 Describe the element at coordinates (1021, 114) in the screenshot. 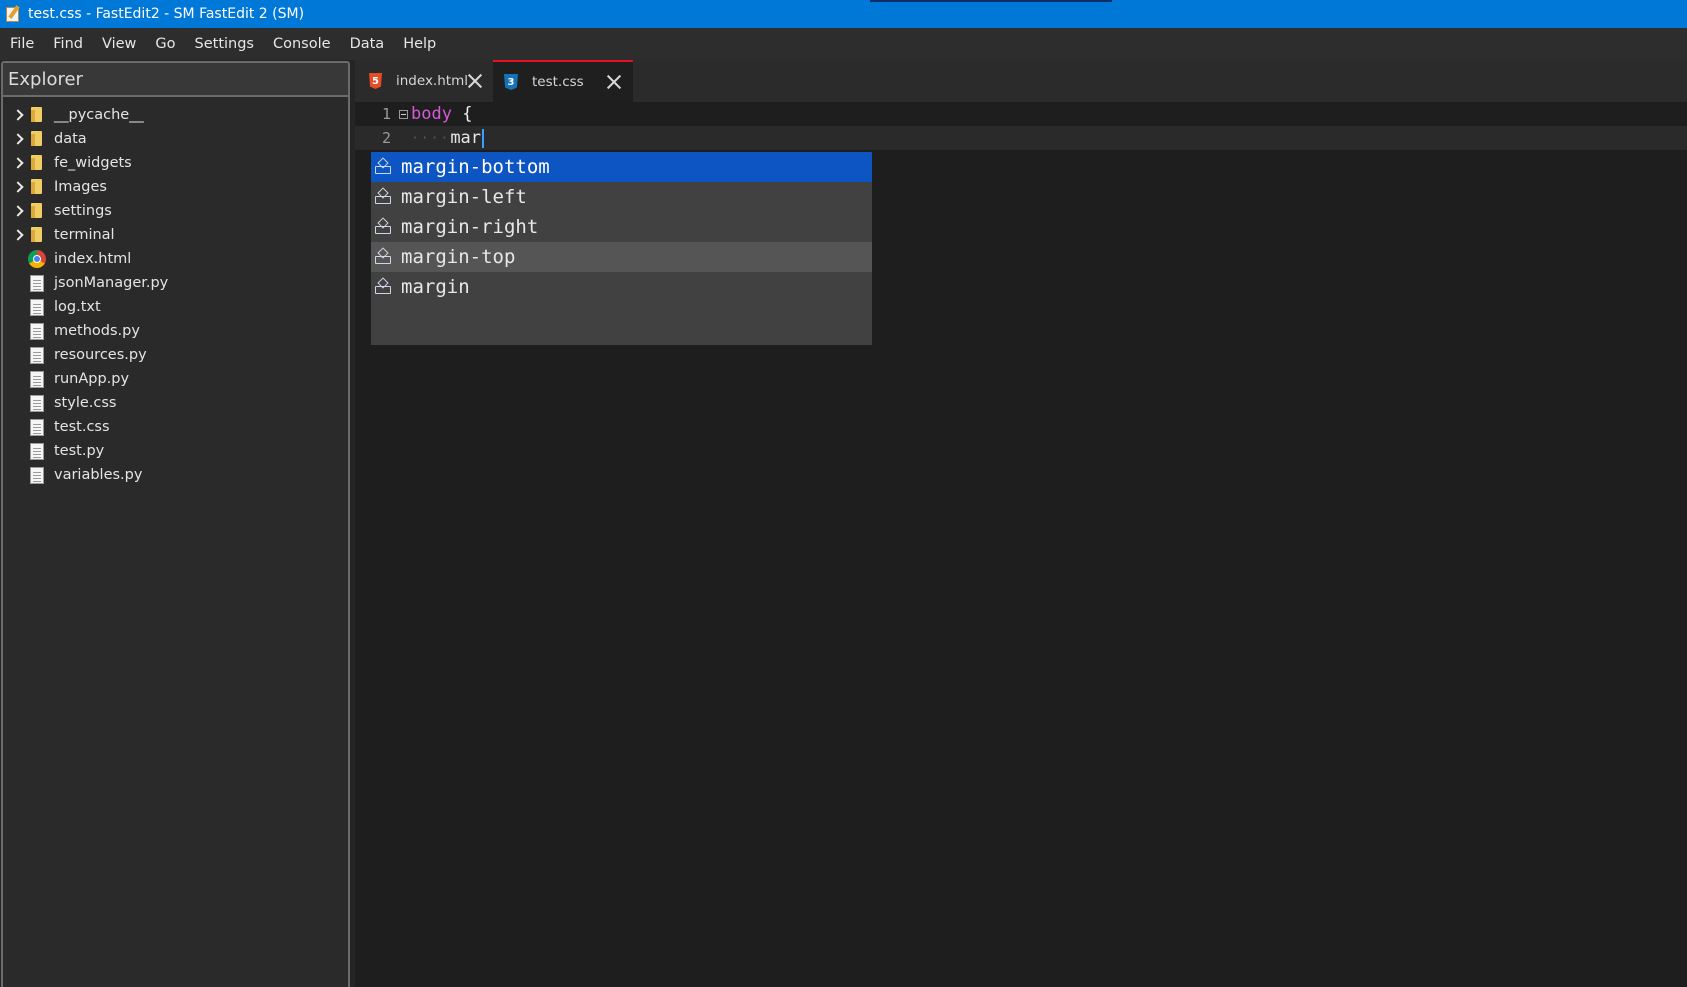

I see `code-line: 1 body {` at that location.